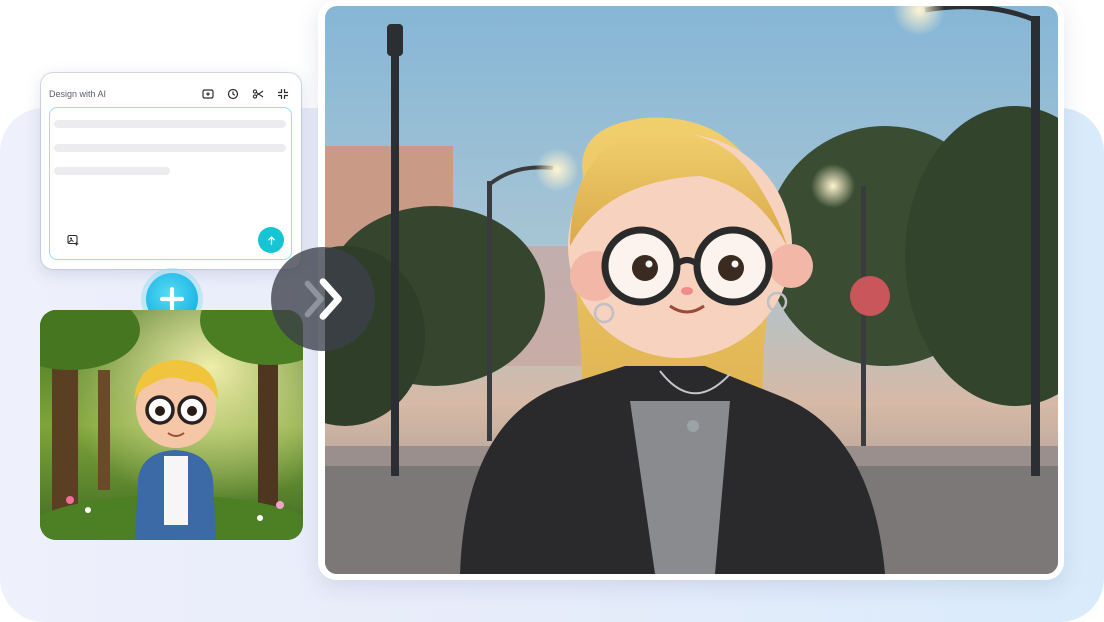  What do you see at coordinates (245, 94) in the screenshot?
I see `panel-toolbar` at bounding box center [245, 94].